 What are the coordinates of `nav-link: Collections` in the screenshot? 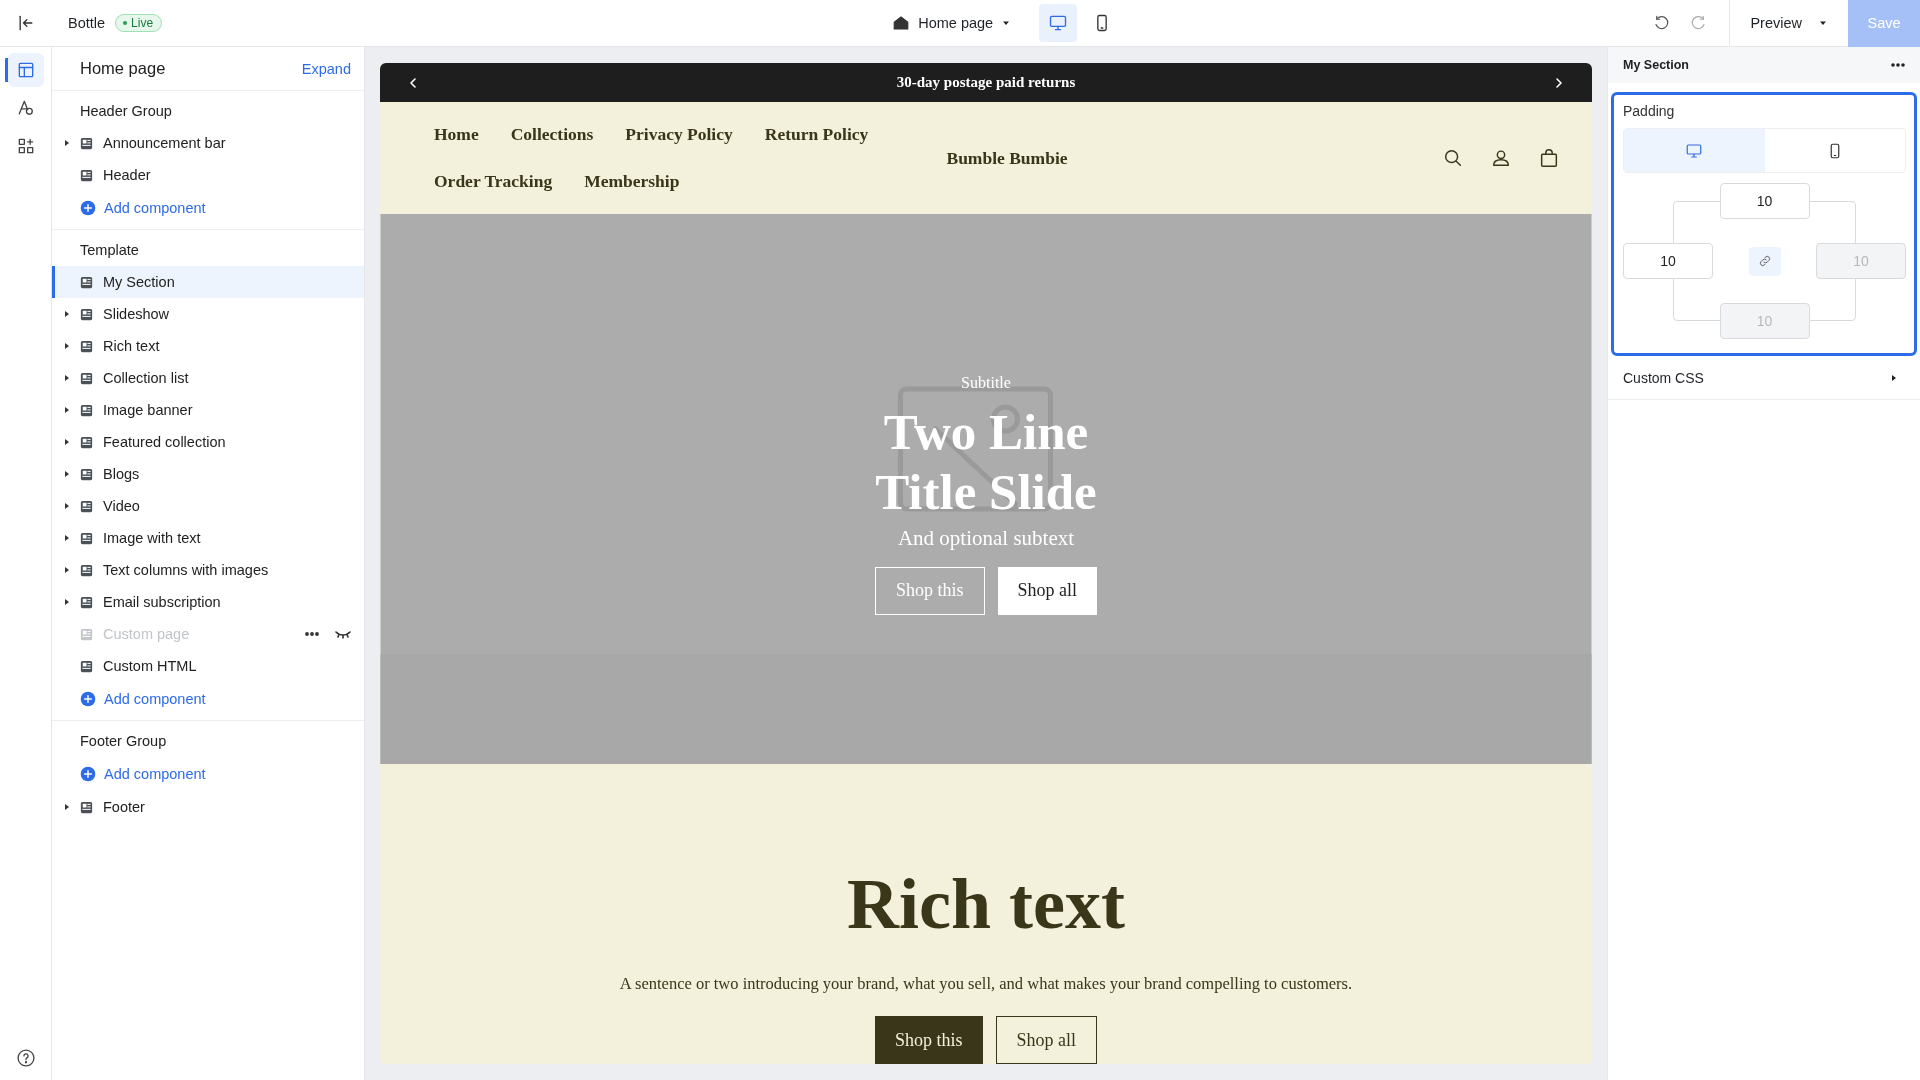 It's located at (552, 134).